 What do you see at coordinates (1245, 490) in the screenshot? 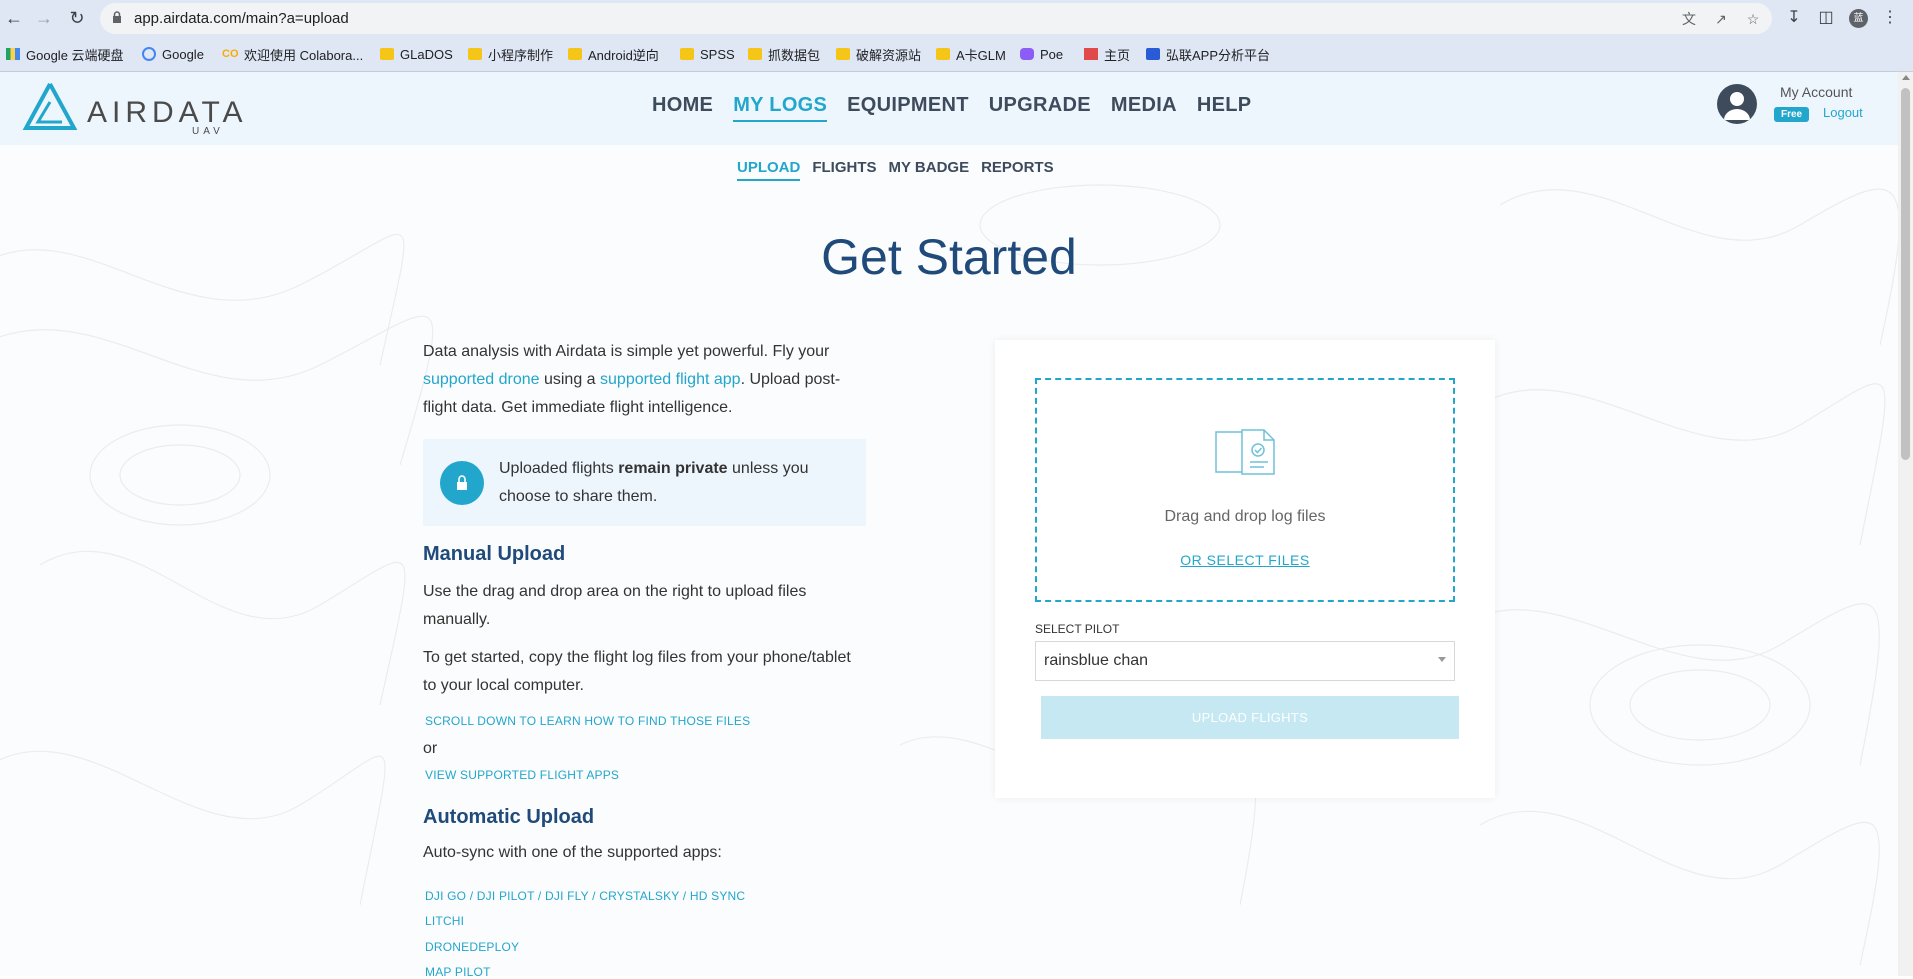
I see `file-dropzone: Drag and drop log files OR SELECT FILES` at bounding box center [1245, 490].